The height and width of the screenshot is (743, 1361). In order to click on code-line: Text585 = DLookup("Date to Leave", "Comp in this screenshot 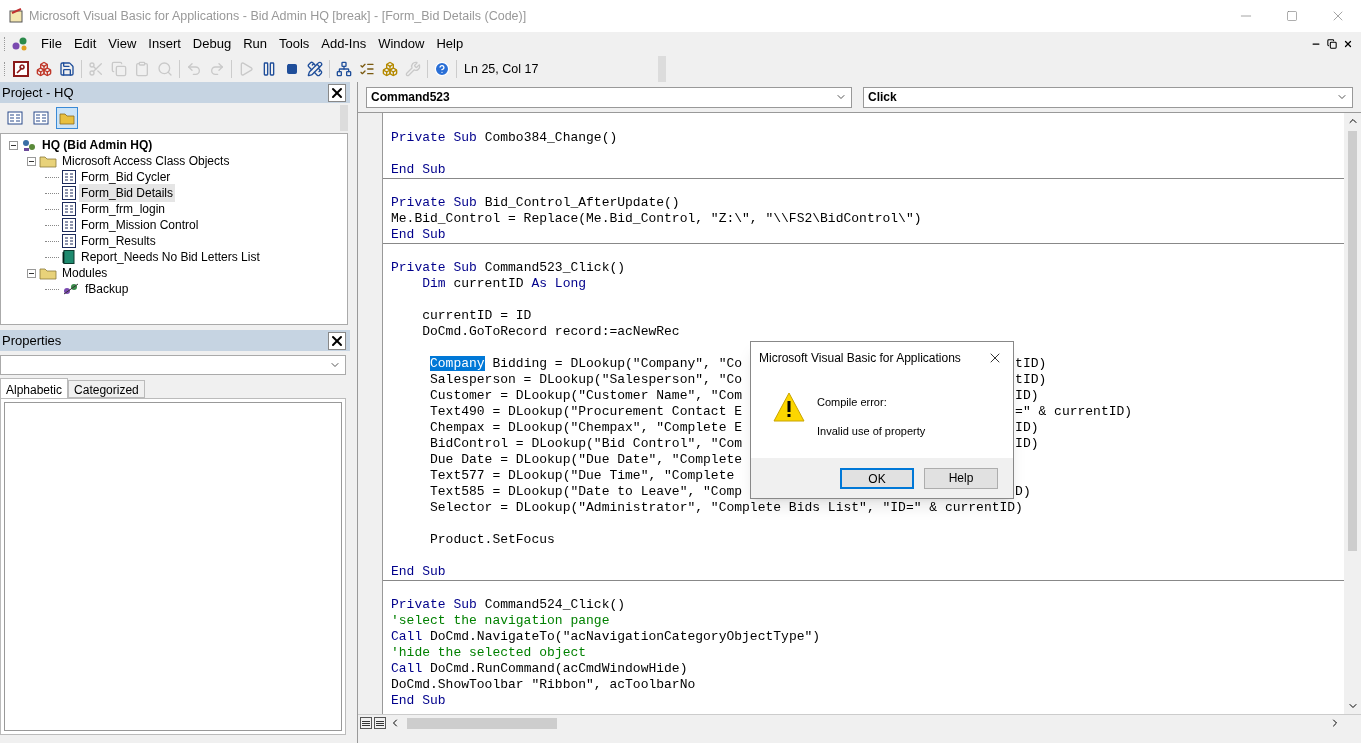, I will do `click(586, 491)`.